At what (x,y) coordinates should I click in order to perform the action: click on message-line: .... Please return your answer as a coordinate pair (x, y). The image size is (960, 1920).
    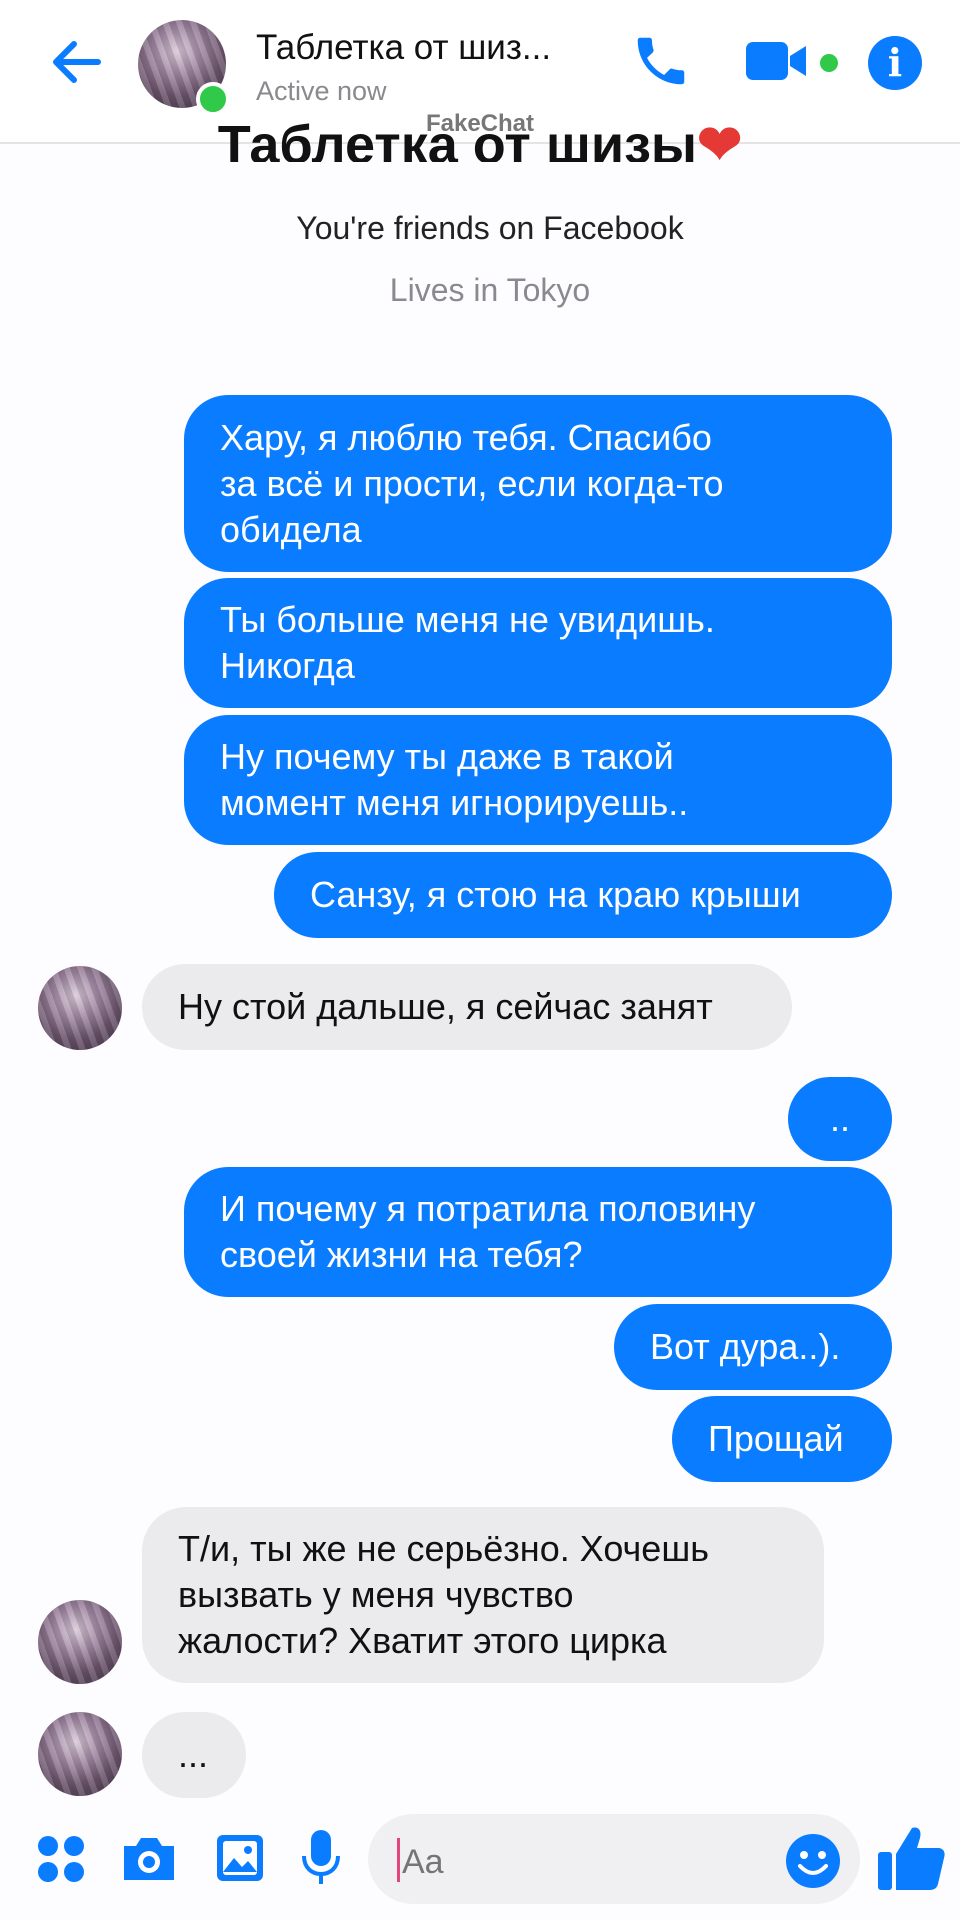
    Looking at the image, I should click on (193, 1754).